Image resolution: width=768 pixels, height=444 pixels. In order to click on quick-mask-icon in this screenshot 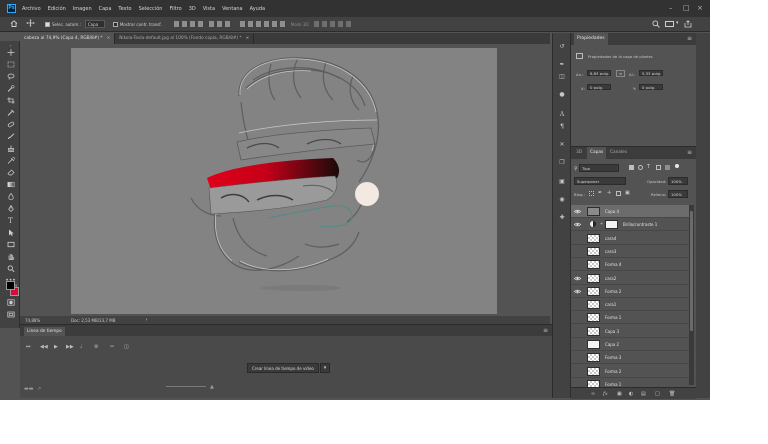, I will do `click(10, 302)`.